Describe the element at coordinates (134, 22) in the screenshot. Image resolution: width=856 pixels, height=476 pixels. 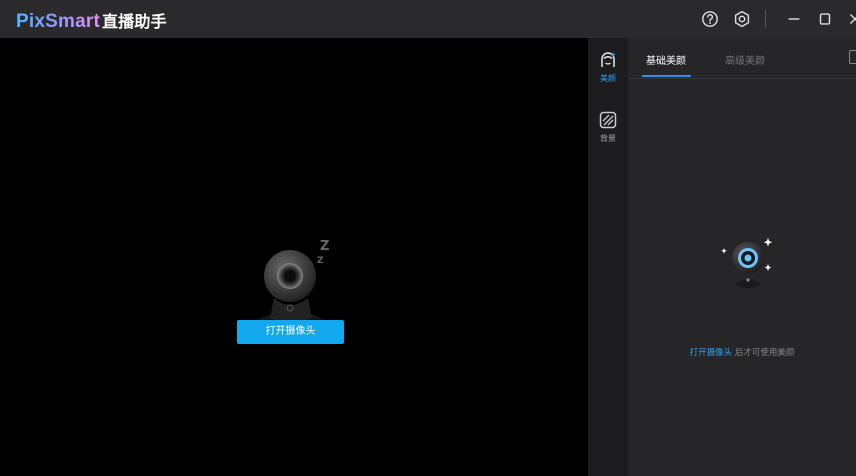
I see `app-subtitle: 直播助手` at that location.